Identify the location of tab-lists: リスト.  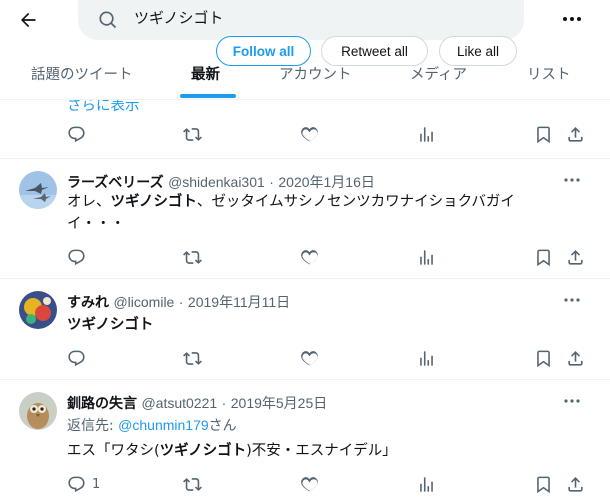
(549, 73).